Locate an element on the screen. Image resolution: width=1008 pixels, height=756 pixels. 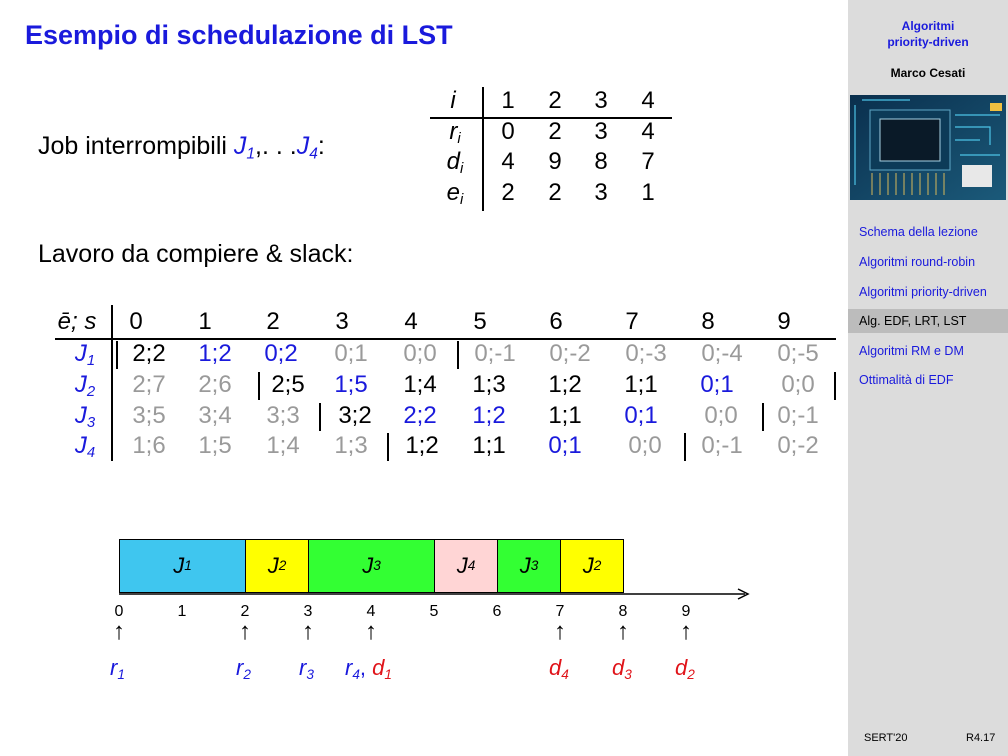
jobs-label: Job interrompibili is located at coordinates (132, 146).